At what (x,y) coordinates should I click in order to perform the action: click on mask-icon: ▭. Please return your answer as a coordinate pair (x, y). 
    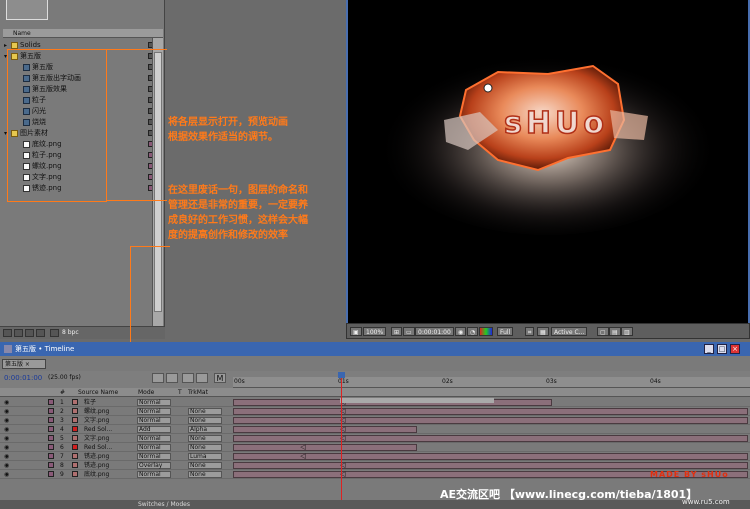
    Looking at the image, I should click on (409, 331).